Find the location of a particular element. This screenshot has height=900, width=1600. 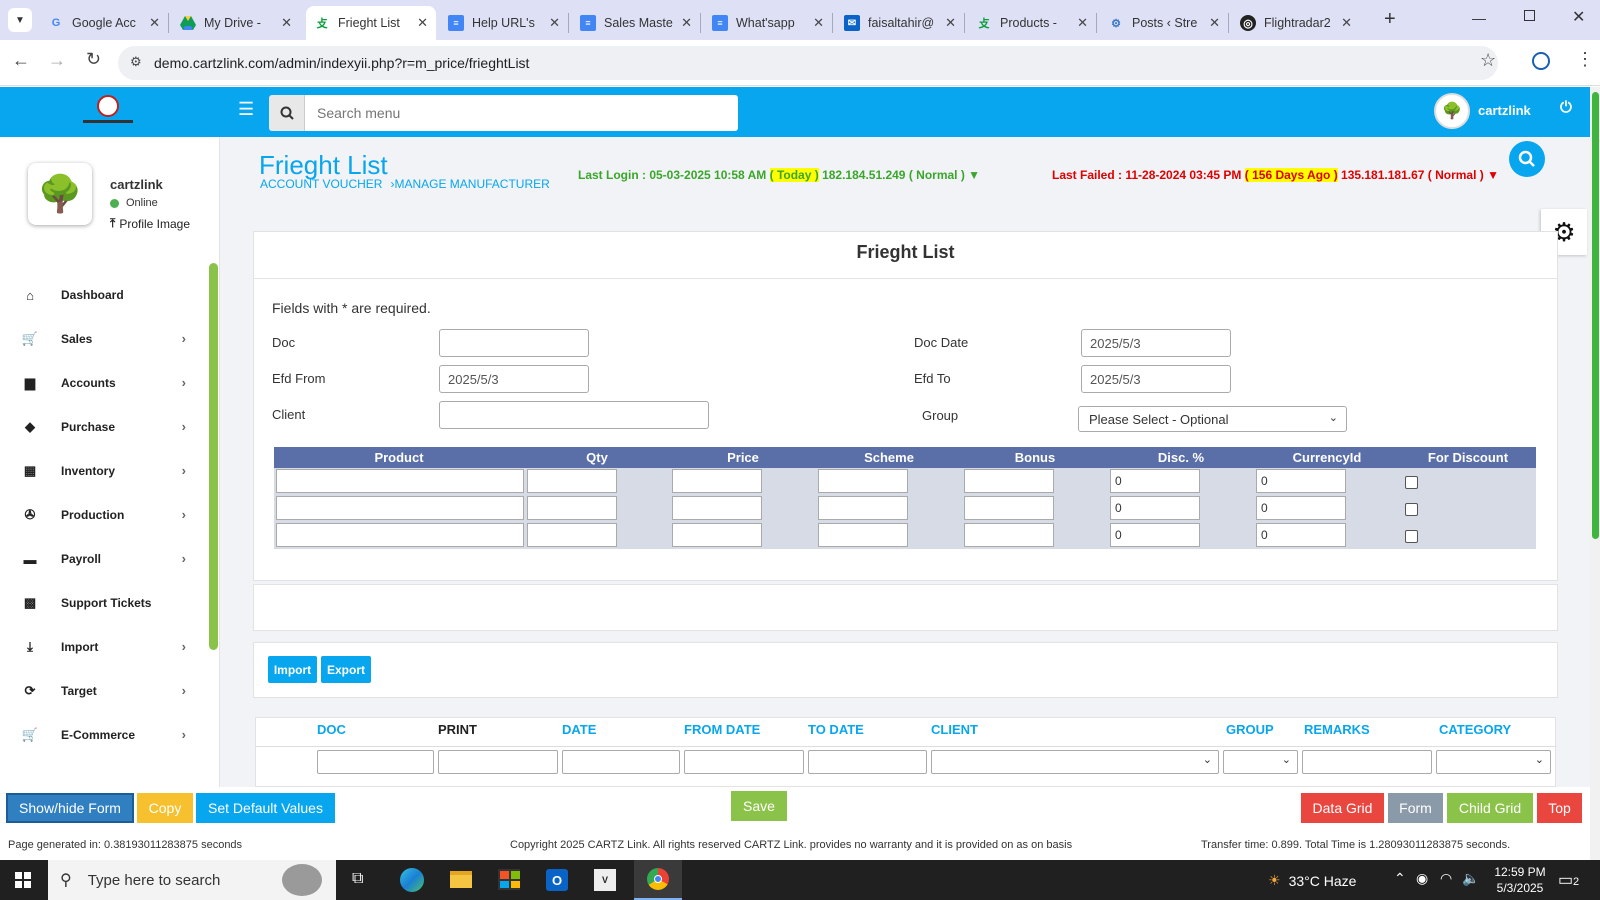

power-icon: ⏻ is located at coordinates (1566, 107).